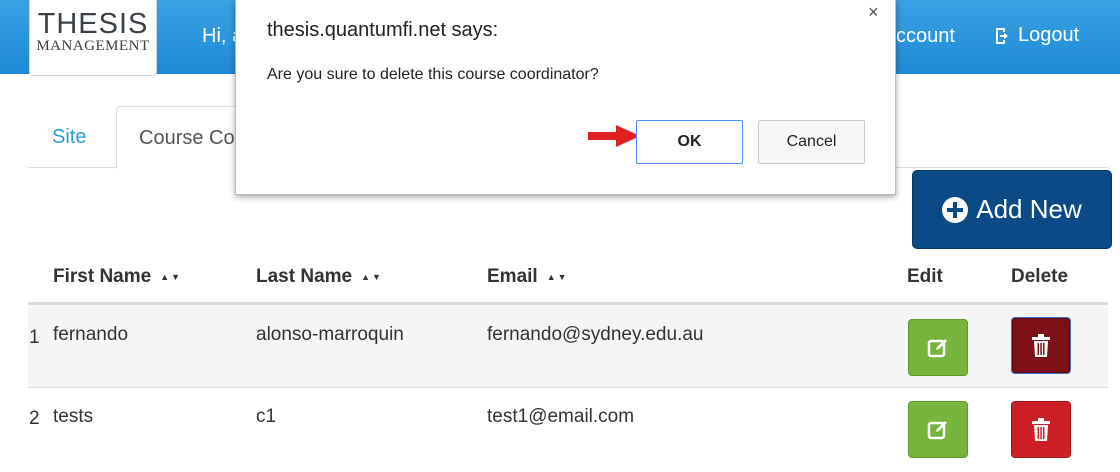 This screenshot has height=472, width=1120. I want to click on logout-link: Logout, so click(1036, 35).